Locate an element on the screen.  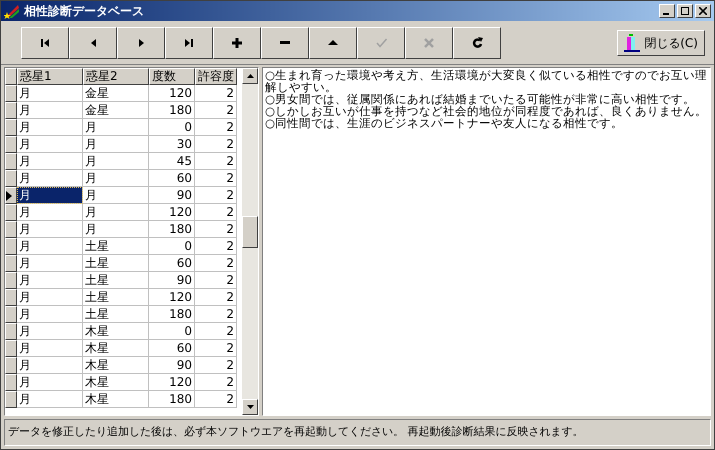
prior-button is located at coordinates (93, 42).